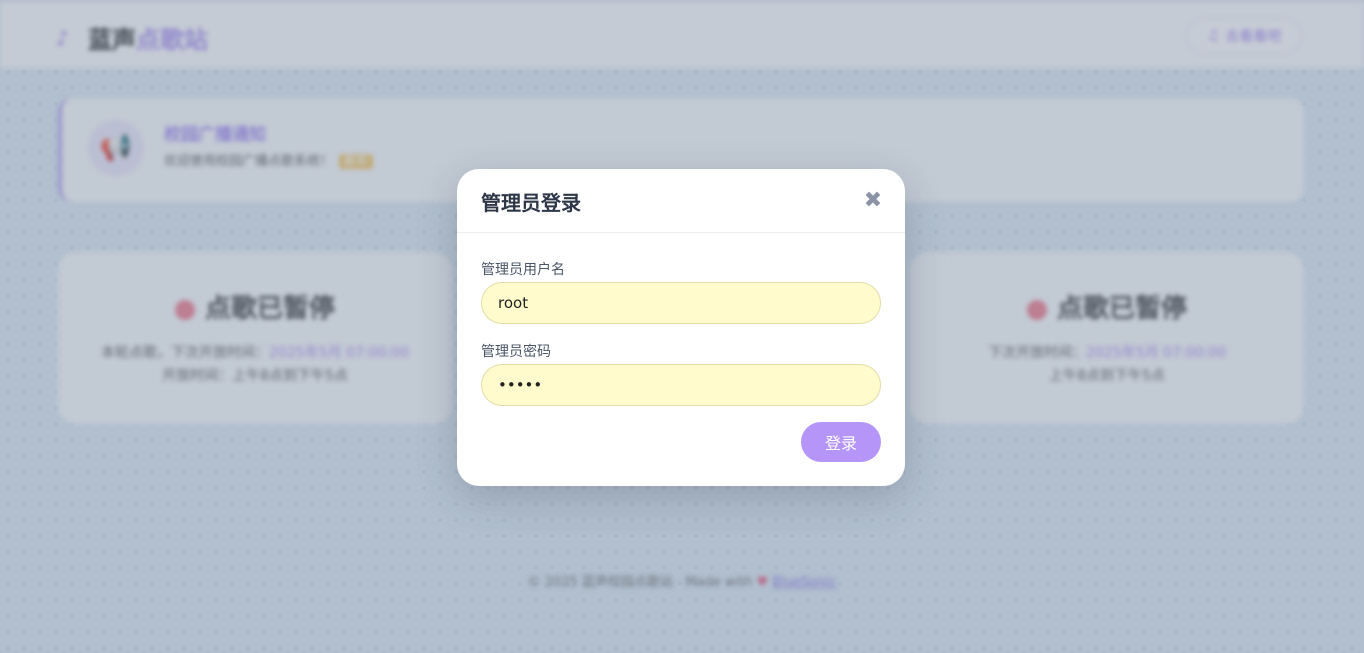 The height and width of the screenshot is (653, 1364). I want to click on password-label: 管理员密码, so click(516, 352).